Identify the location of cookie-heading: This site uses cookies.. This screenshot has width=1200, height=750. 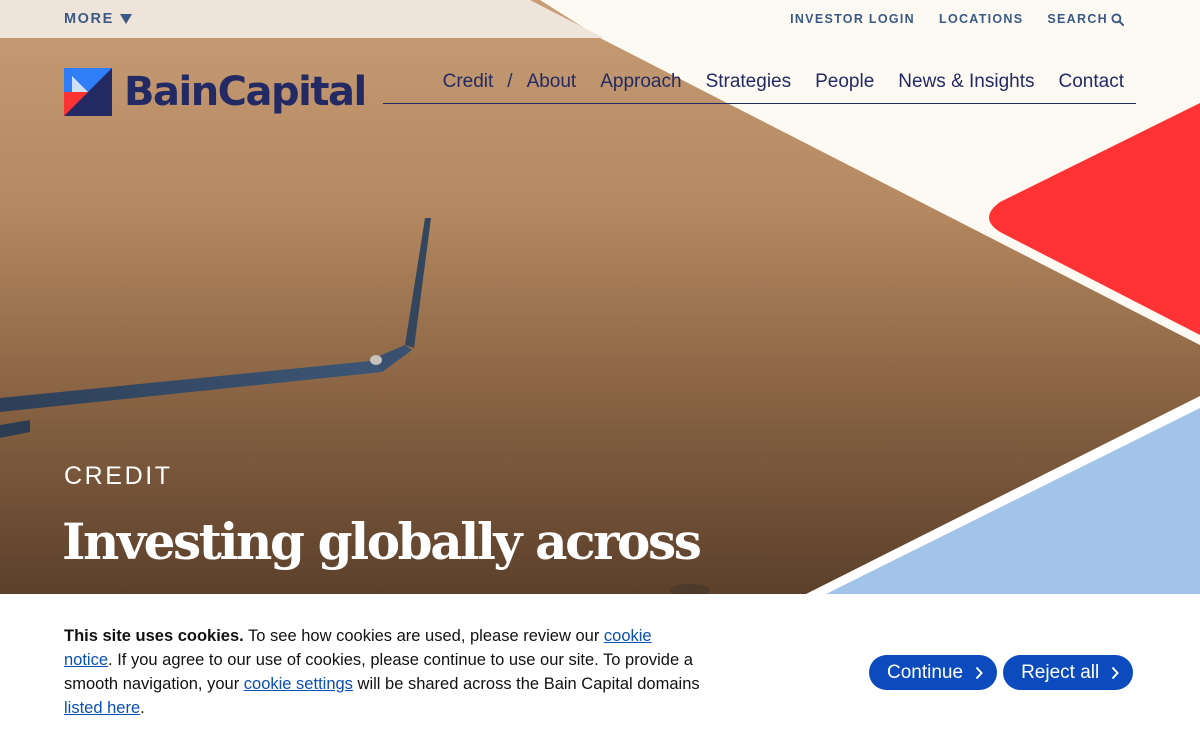
(154, 636).